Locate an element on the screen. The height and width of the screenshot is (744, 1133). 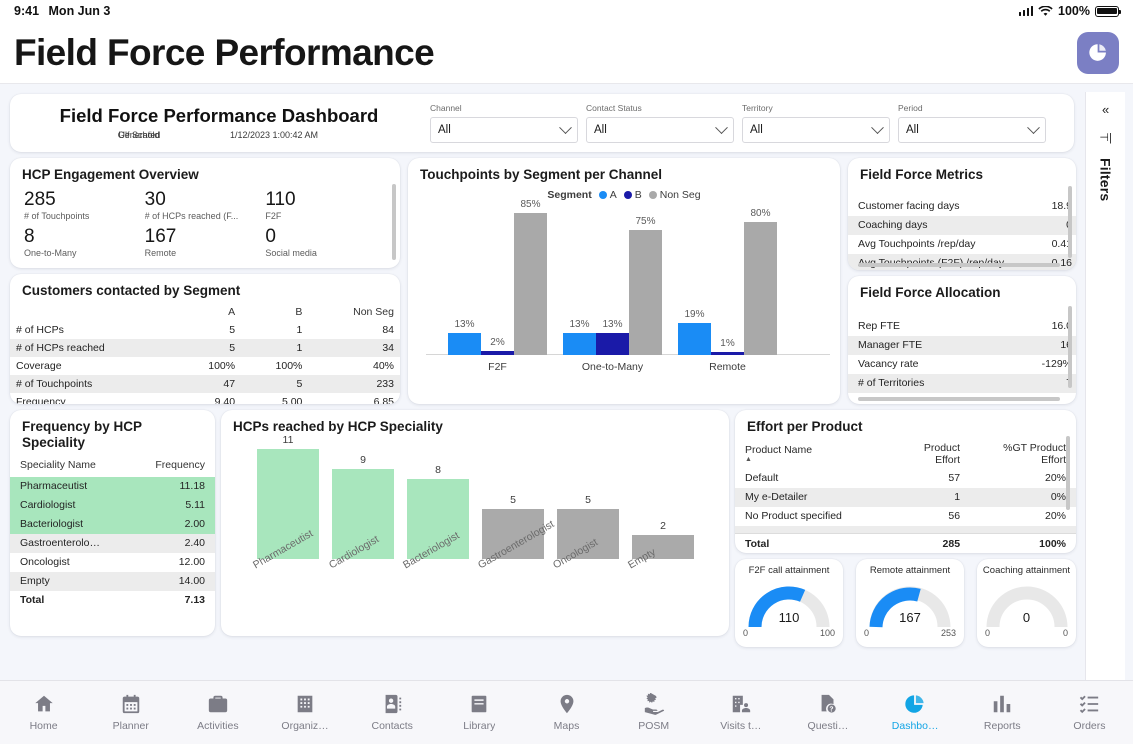
tab-orders: Orders is located at coordinates (1089, 712).